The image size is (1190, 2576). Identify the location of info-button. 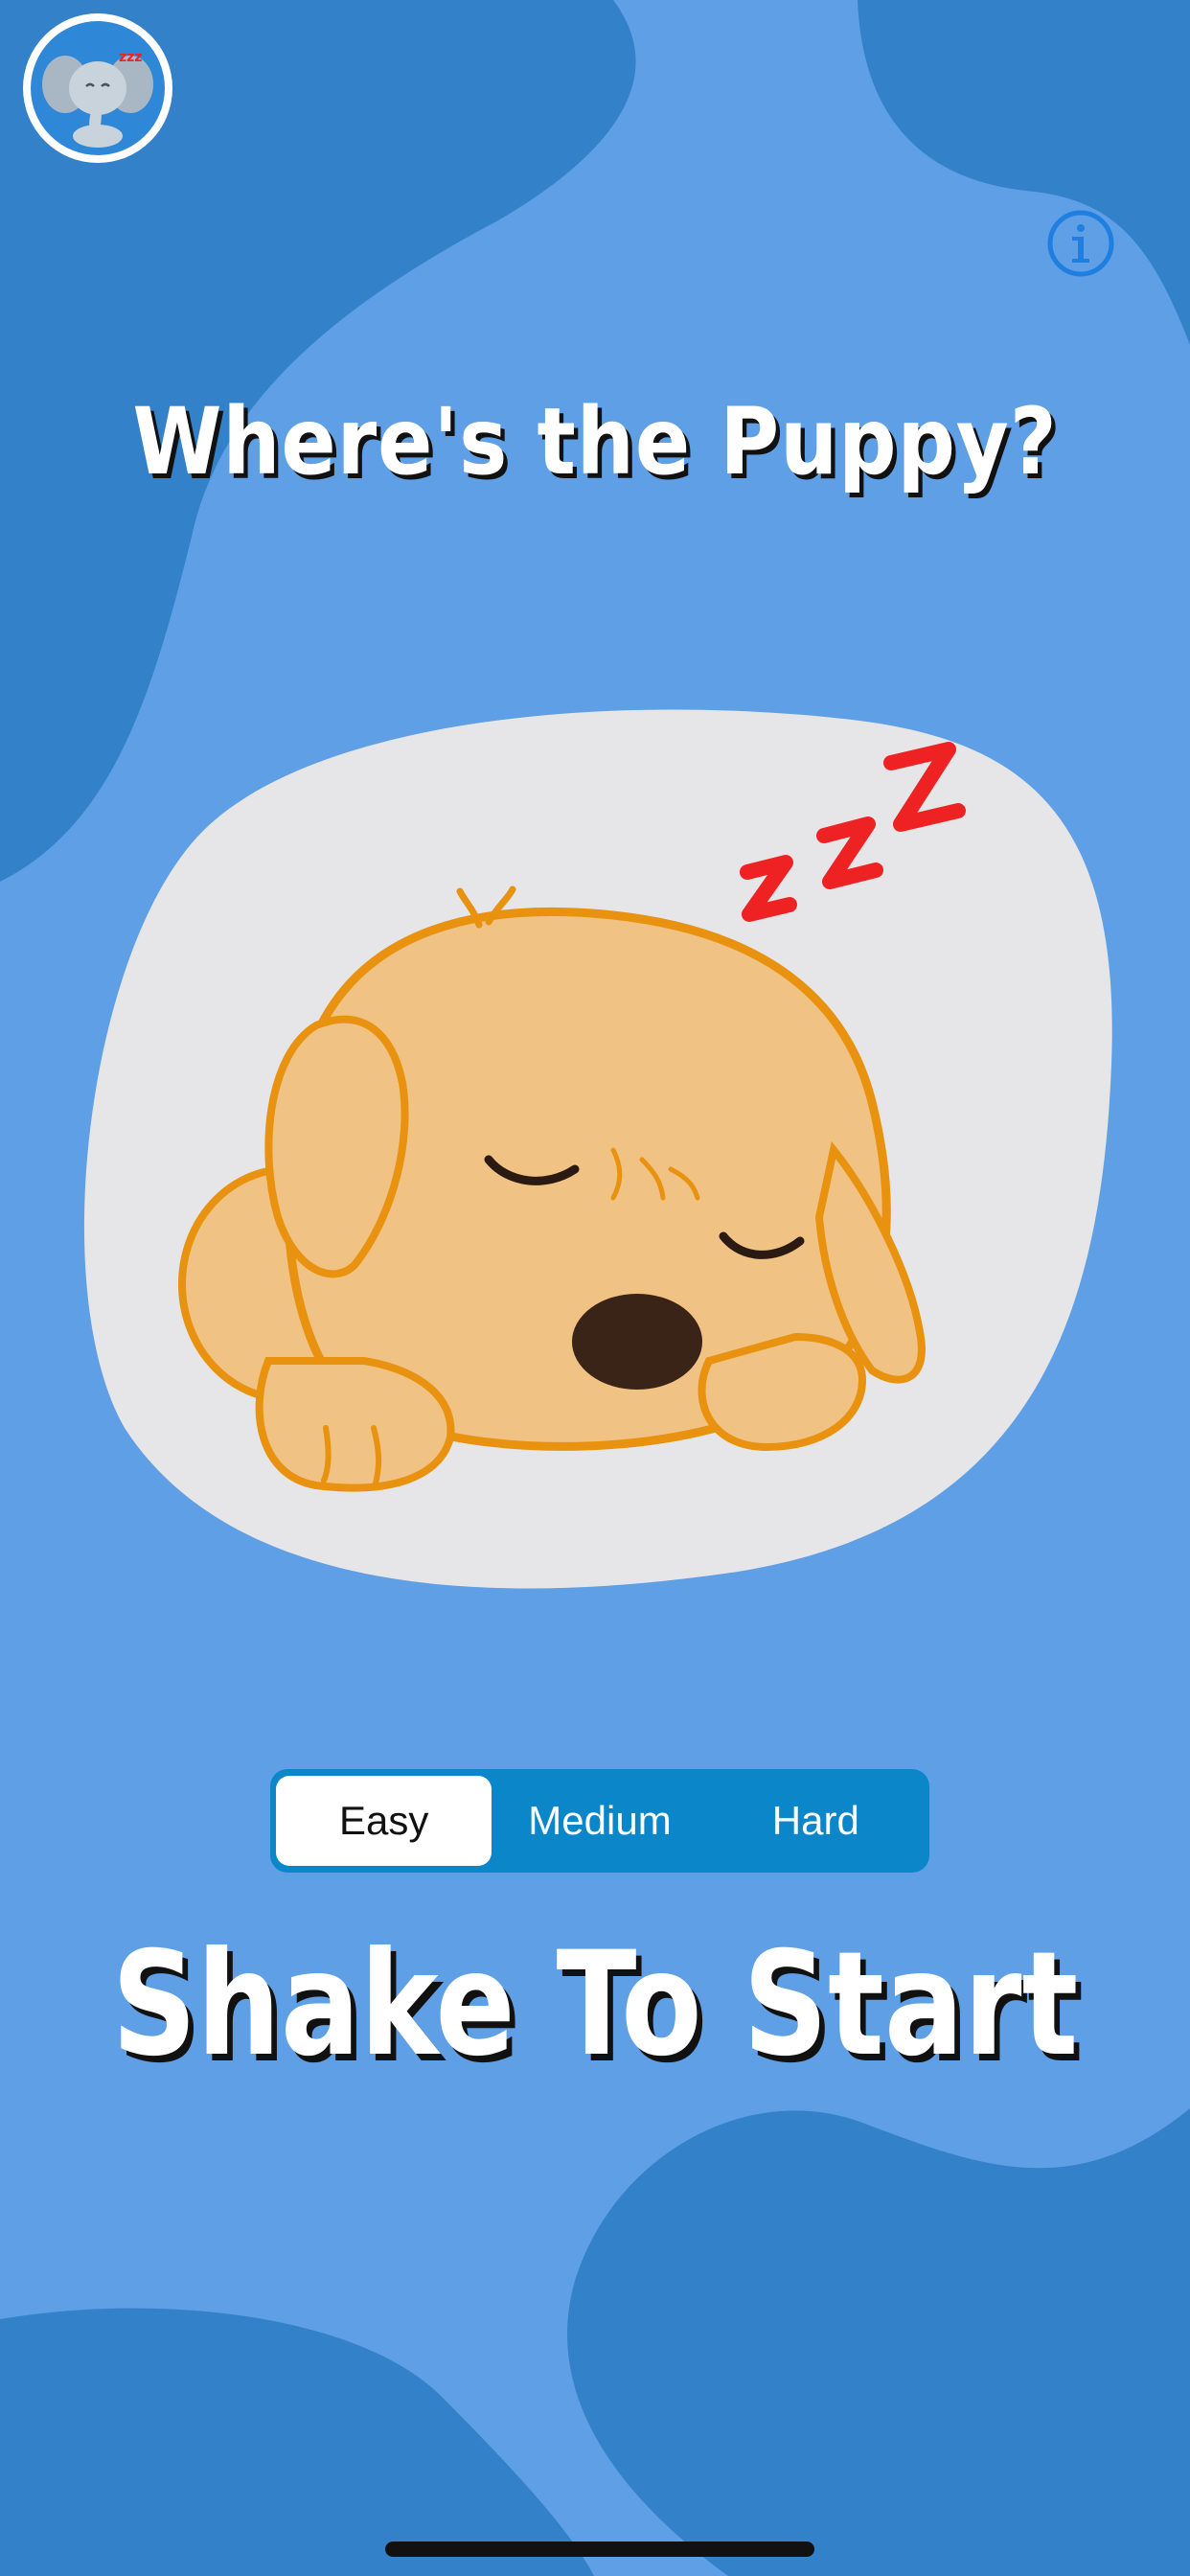
(1080, 243).